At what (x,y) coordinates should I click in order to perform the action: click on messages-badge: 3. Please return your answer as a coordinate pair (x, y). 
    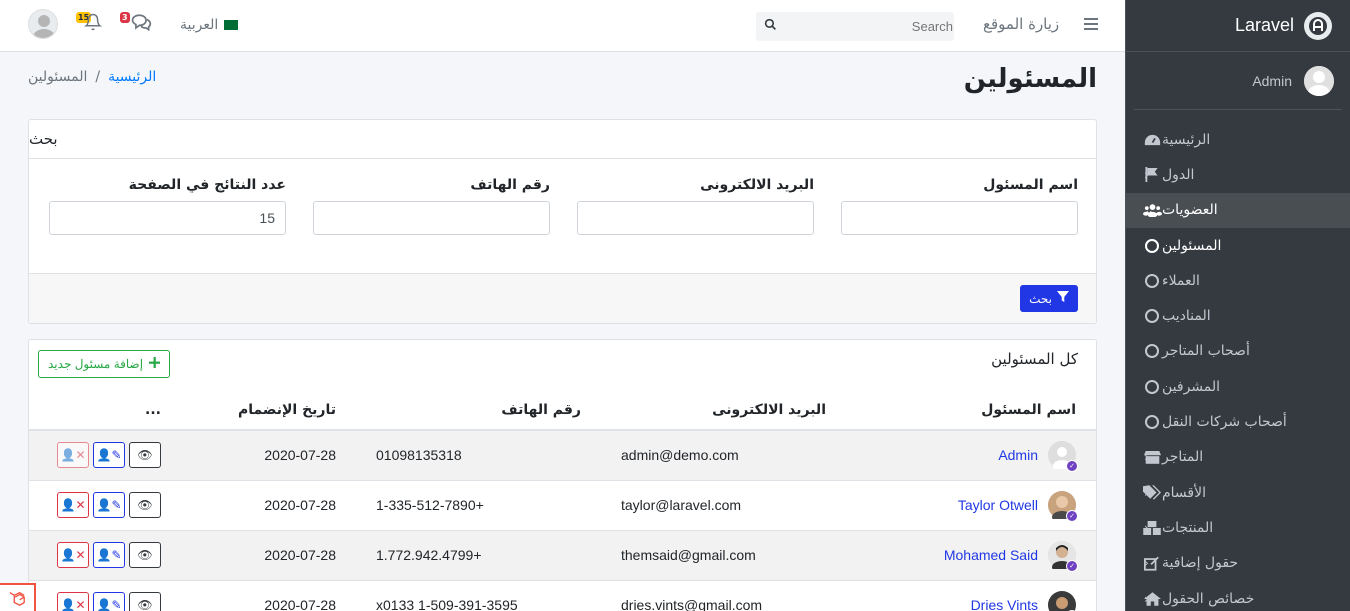
    Looking at the image, I should click on (125, 17).